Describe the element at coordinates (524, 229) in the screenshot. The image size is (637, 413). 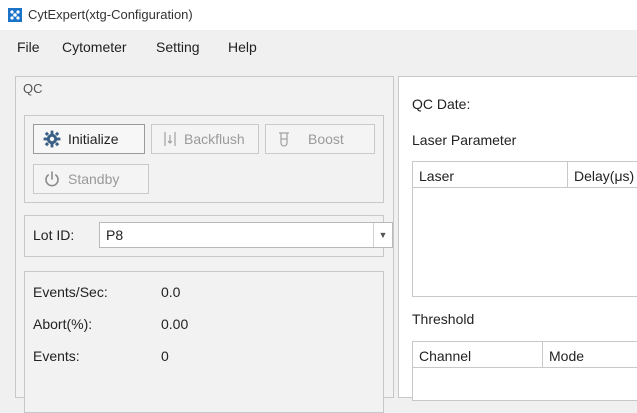
I see `laser-table: Laser Delay(μs)` at that location.